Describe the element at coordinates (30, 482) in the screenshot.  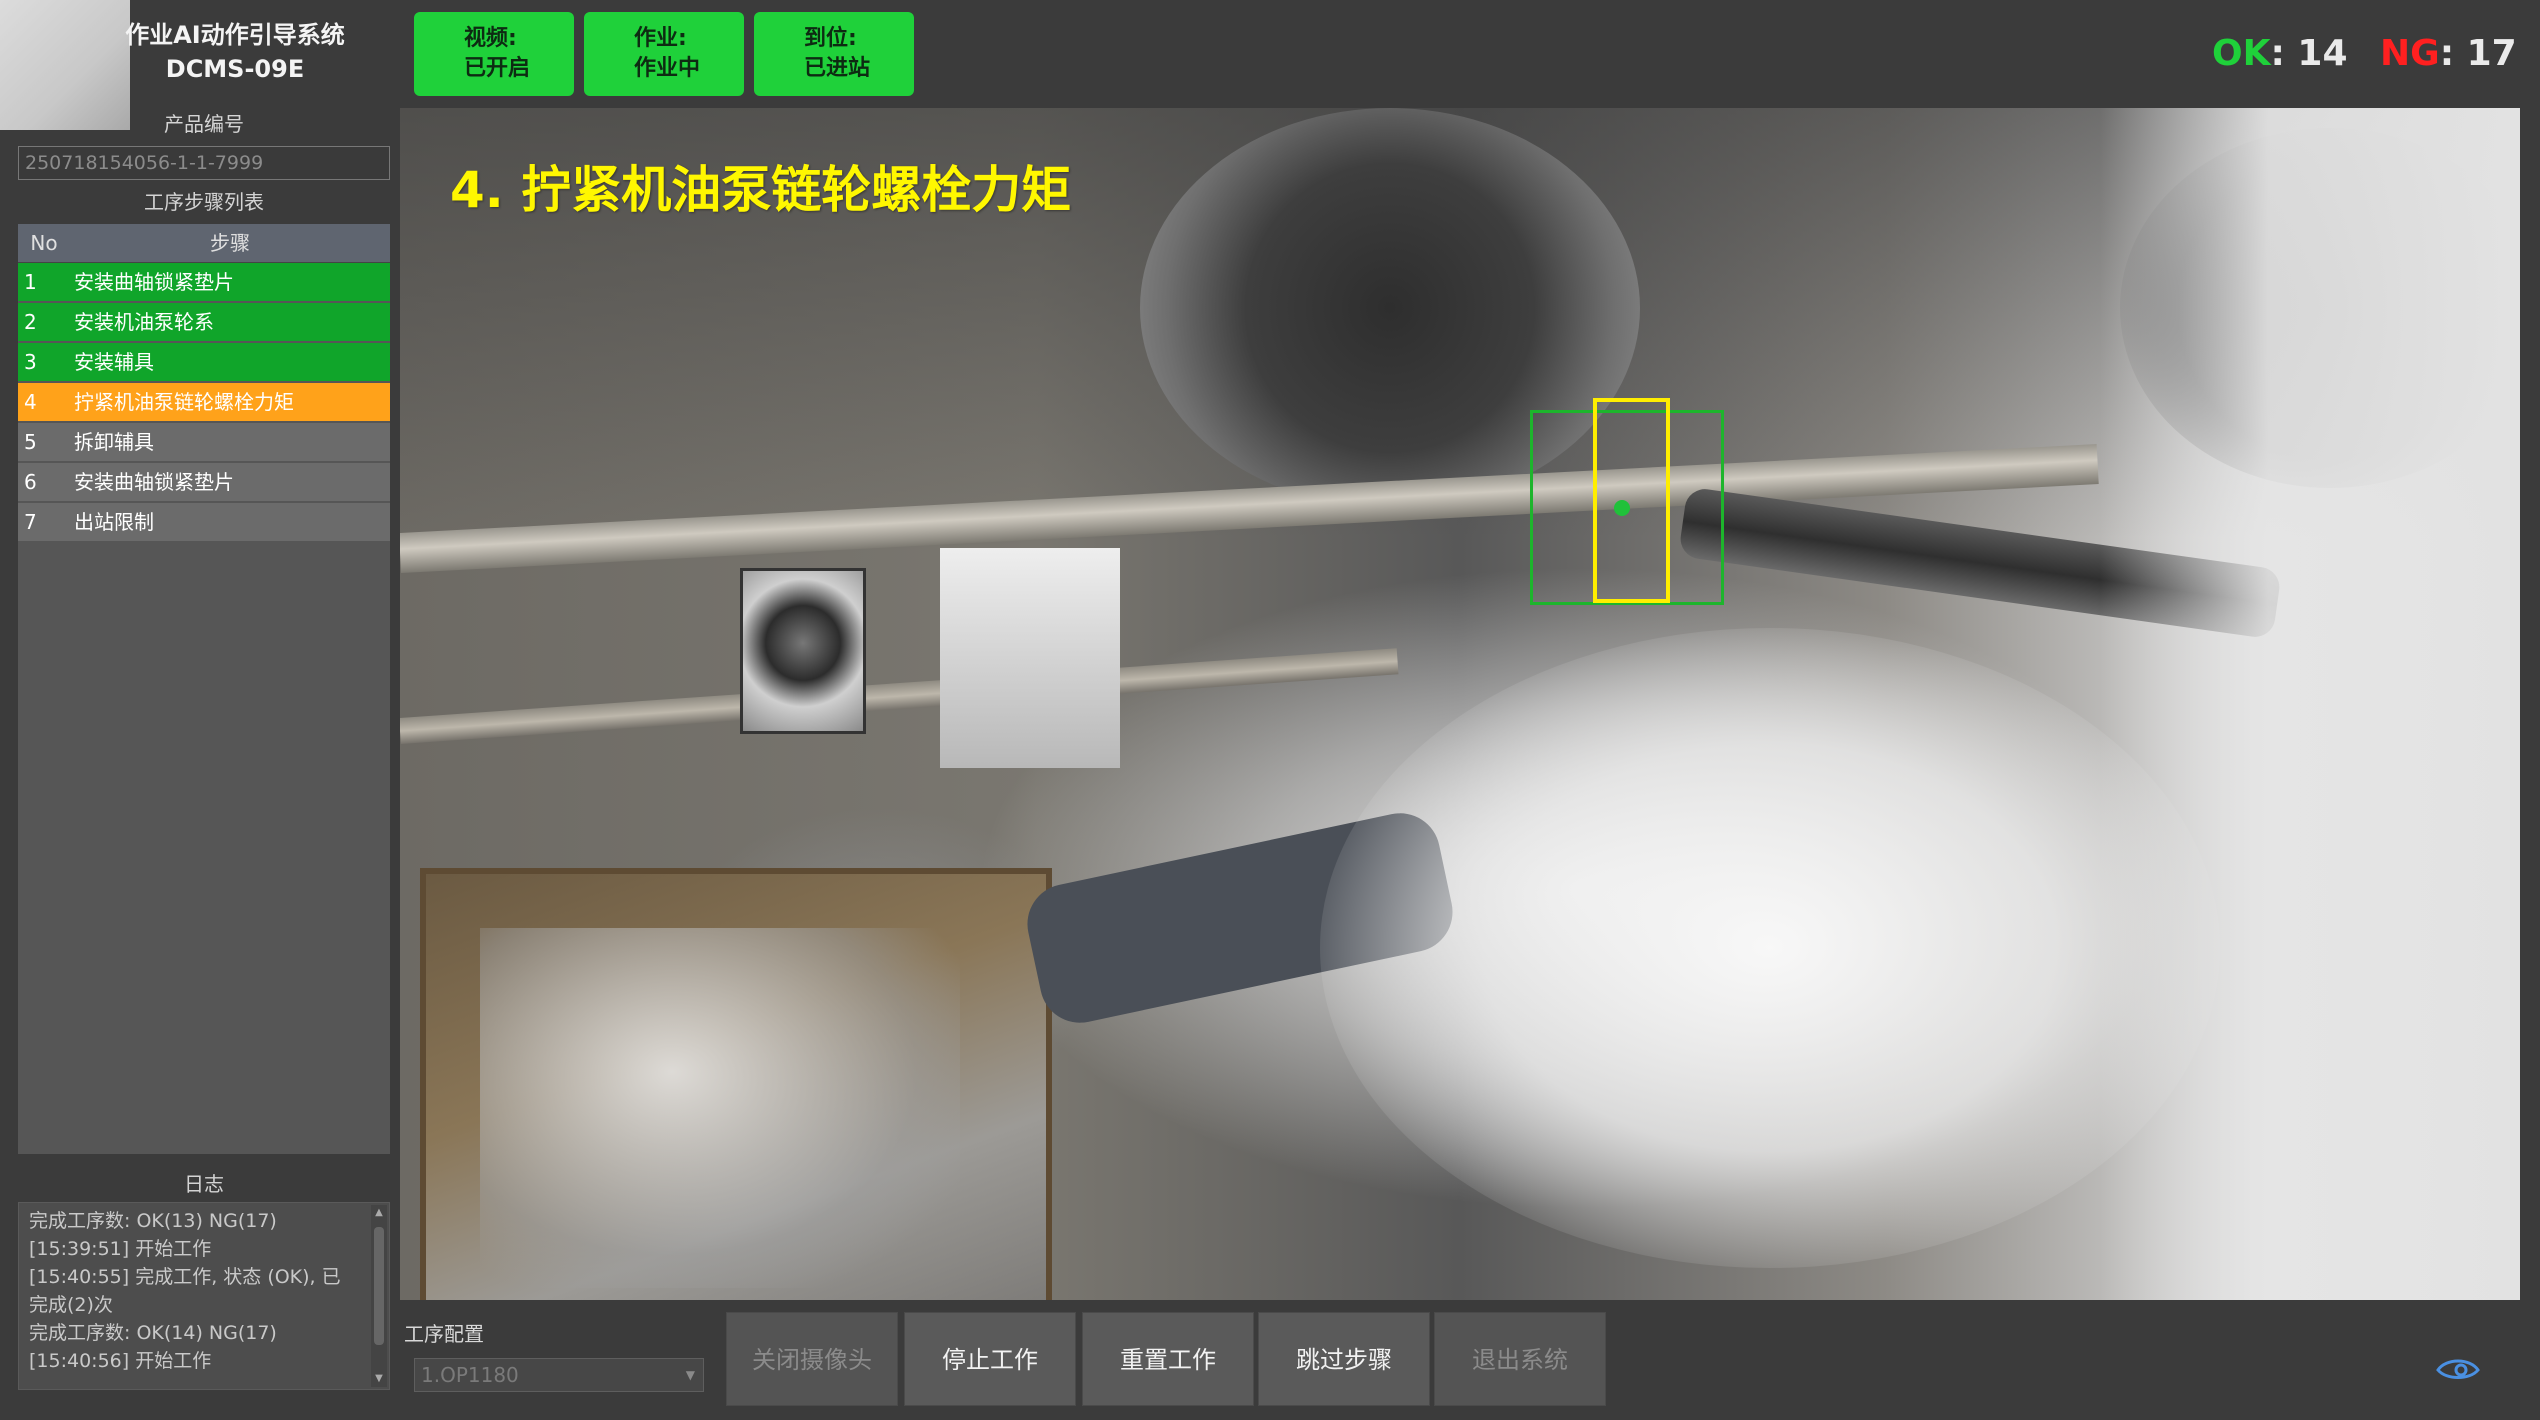
I see `step-no: 6` at that location.